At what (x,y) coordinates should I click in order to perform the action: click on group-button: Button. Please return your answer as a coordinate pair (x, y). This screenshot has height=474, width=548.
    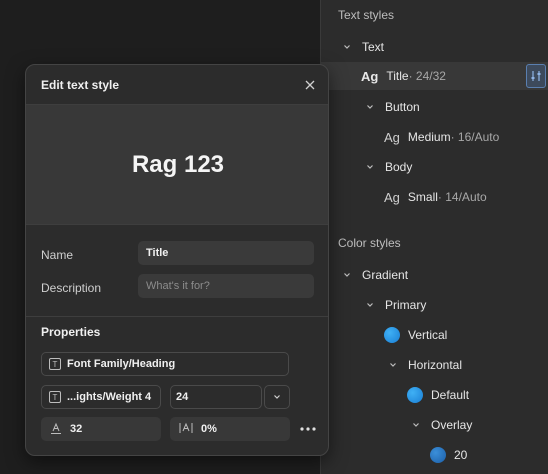
    Looking at the image, I should click on (434, 107).